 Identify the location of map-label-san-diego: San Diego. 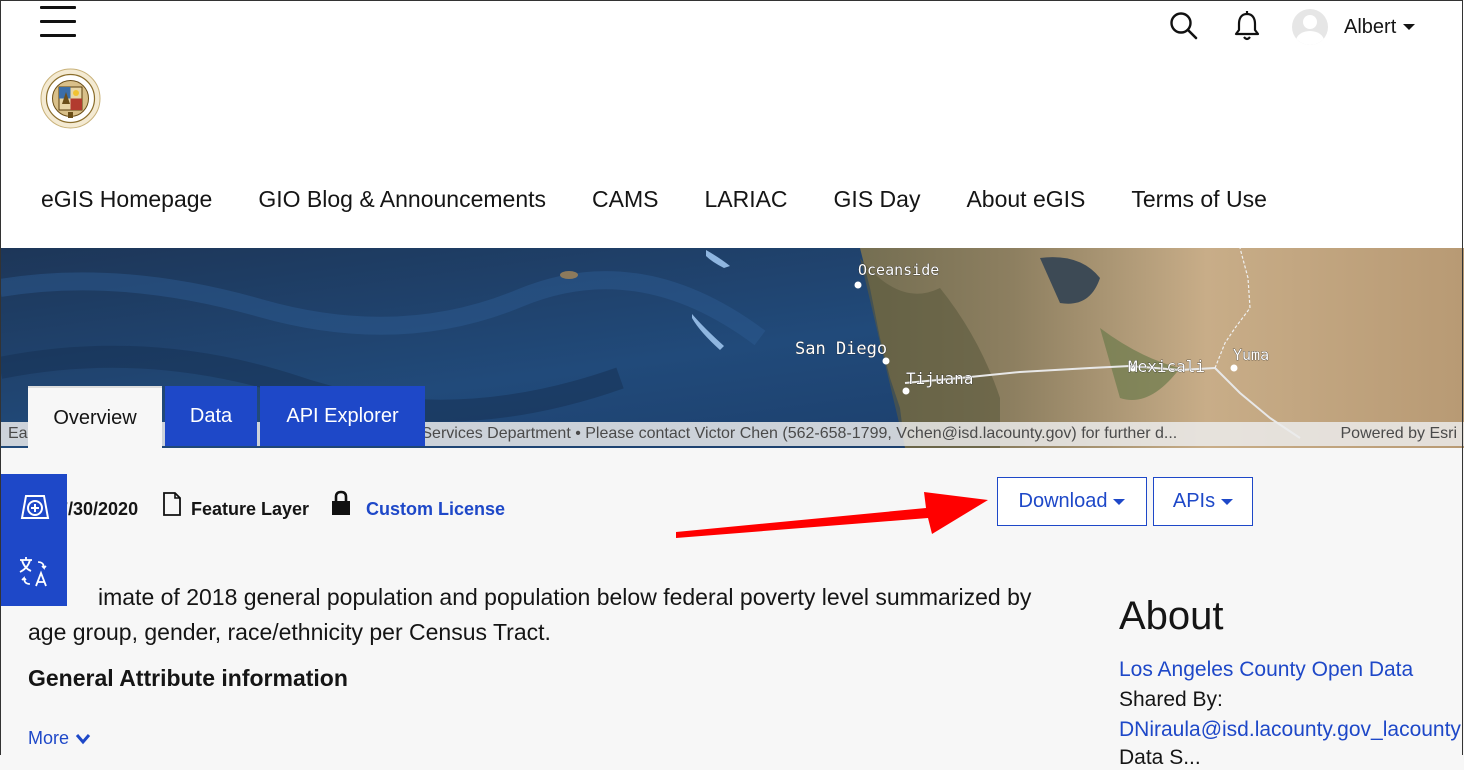
(841, 349).